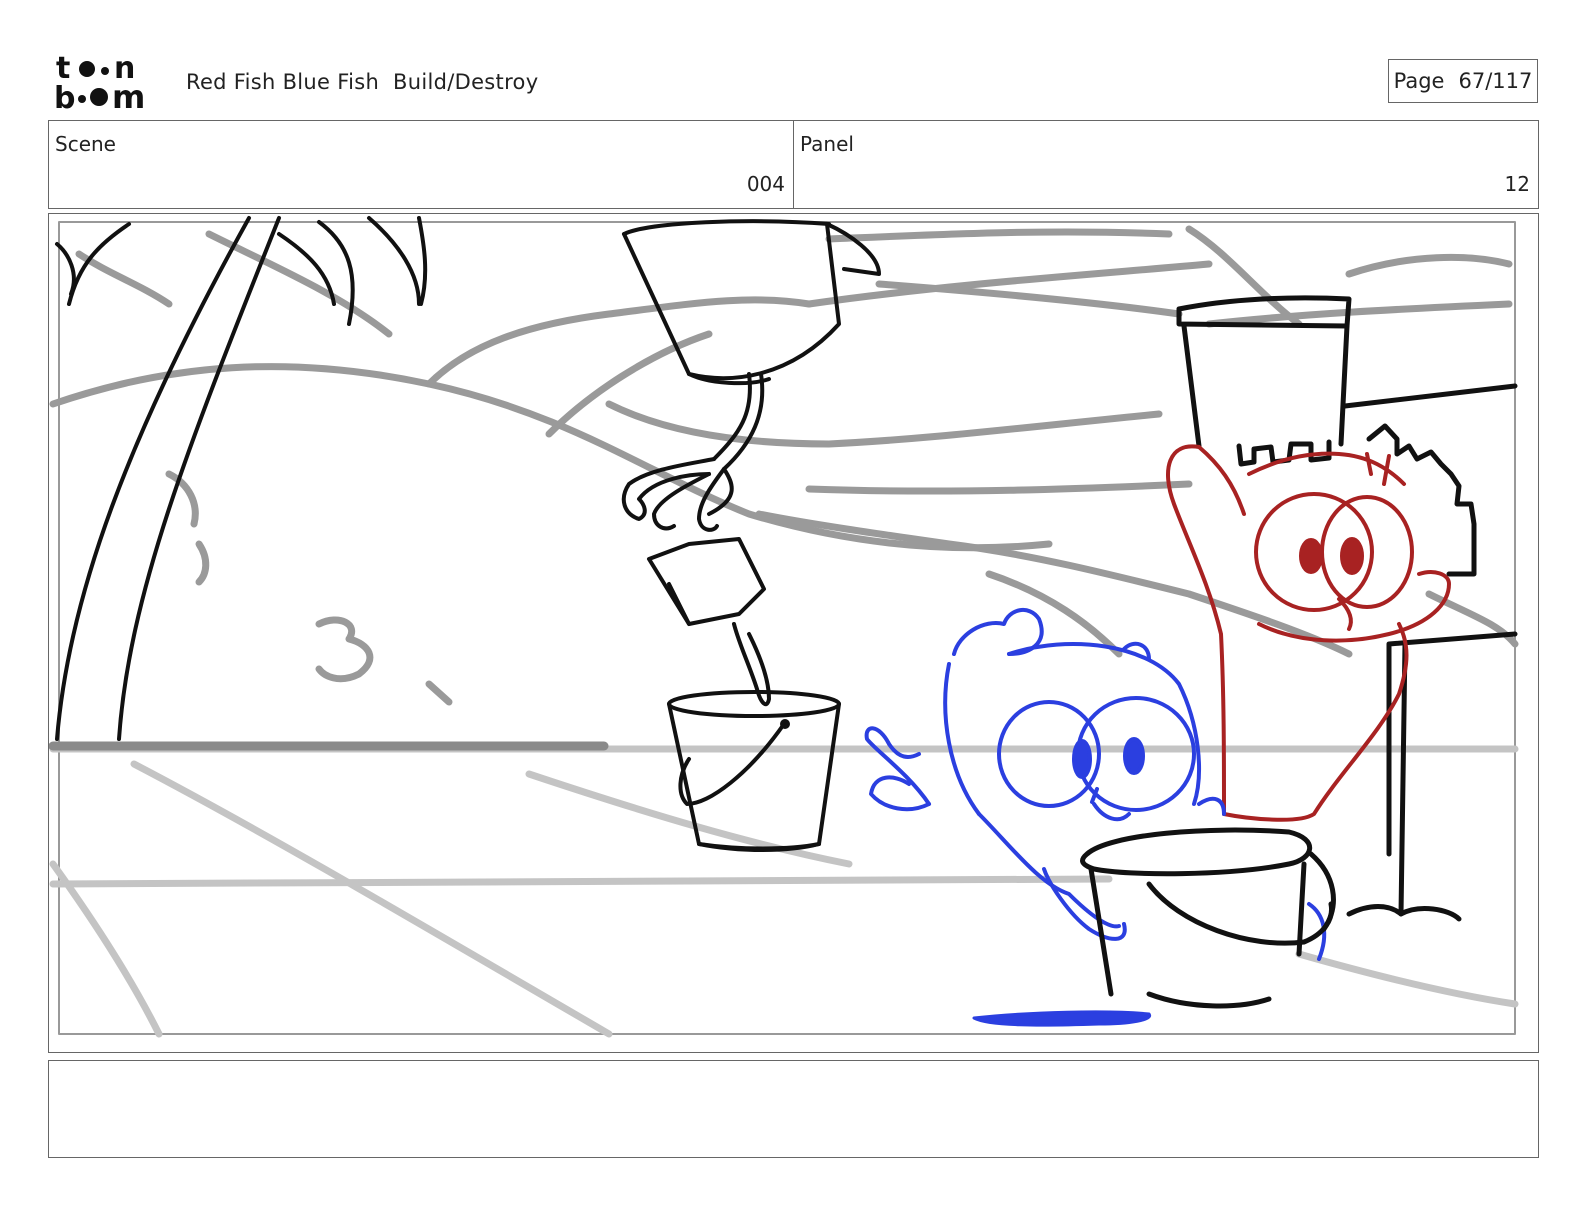 The image size is (1584, 1224). I want to click on svg-text: b, so click(64, 96).